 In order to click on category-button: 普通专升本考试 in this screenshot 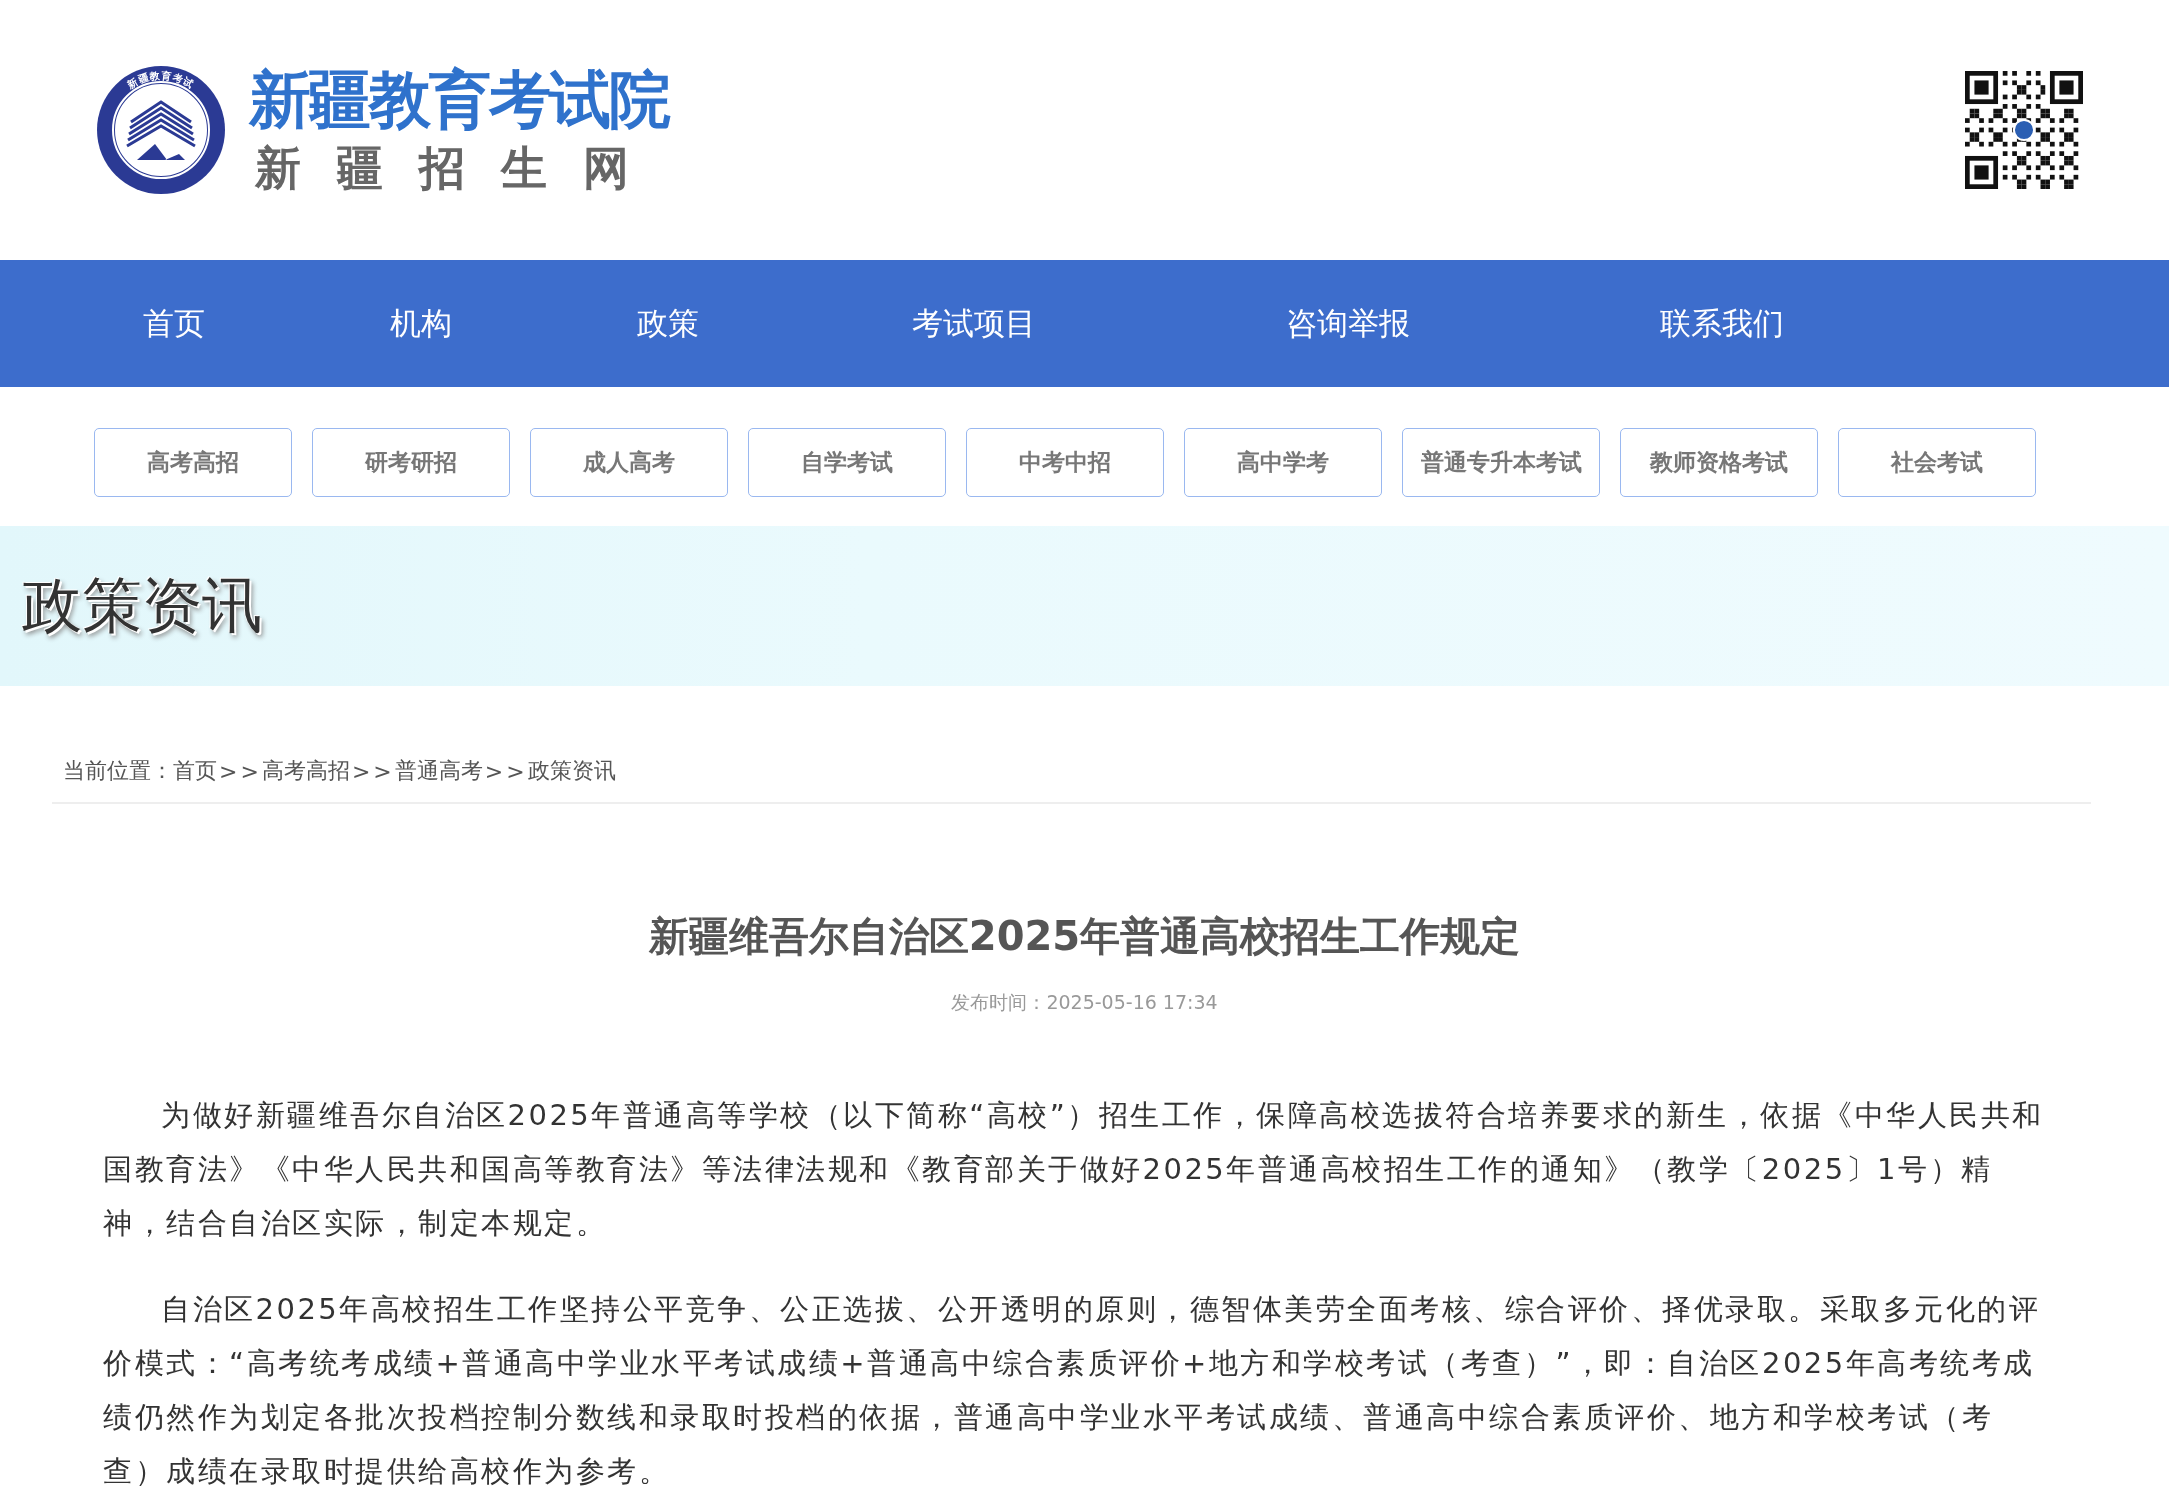, I will do `click(1501, 462)`.